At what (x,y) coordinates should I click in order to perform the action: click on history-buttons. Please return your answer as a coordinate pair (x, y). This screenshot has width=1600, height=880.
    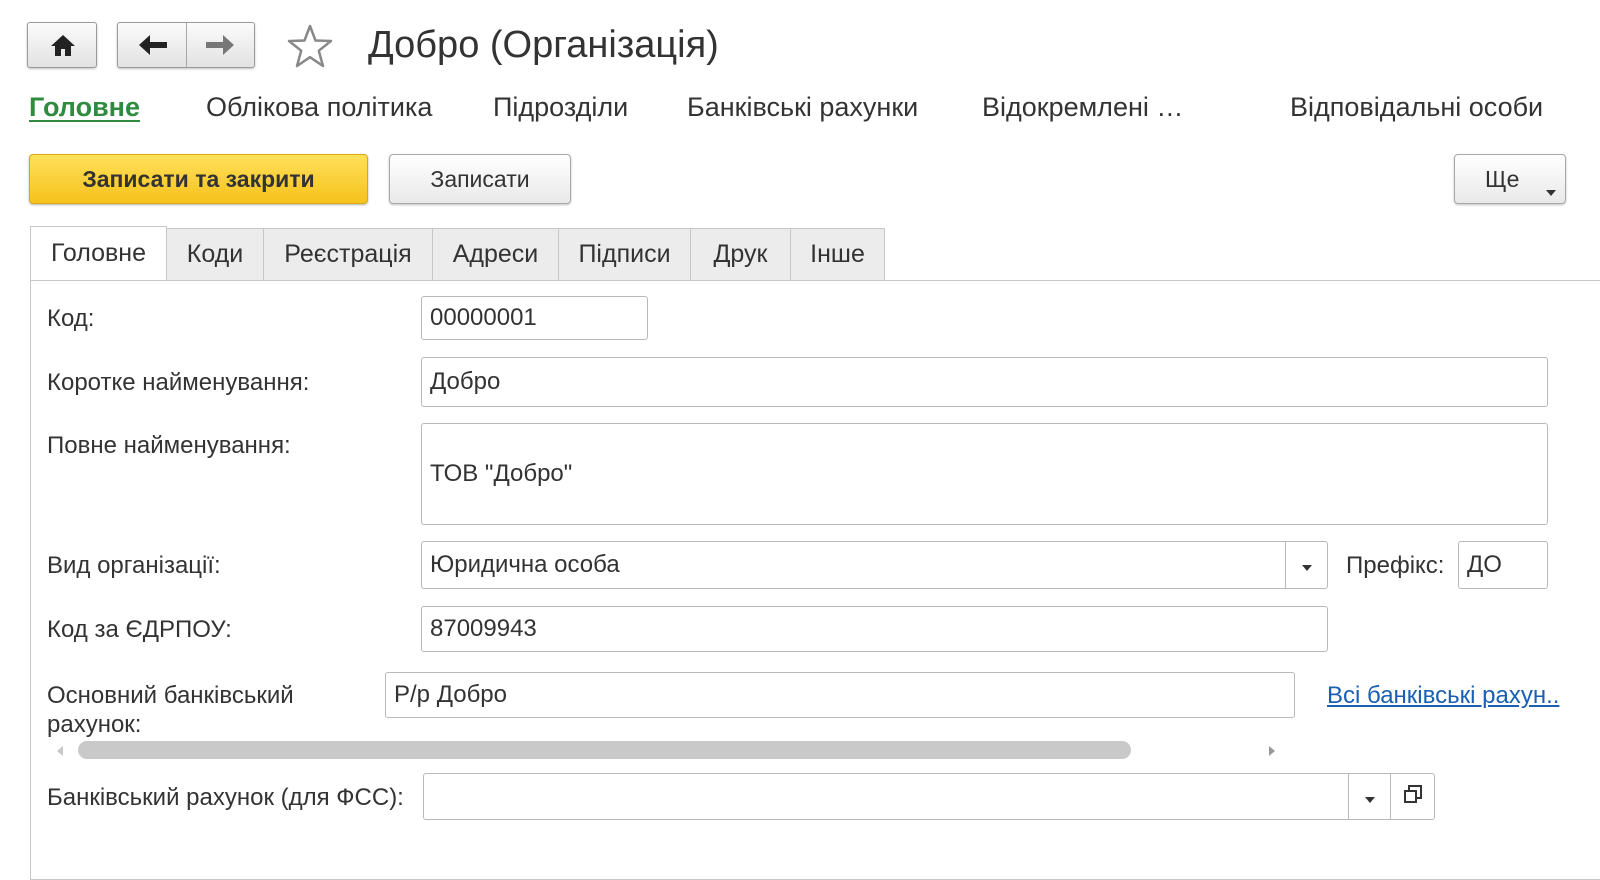
    Looking at the image, I should click on (186, 45).